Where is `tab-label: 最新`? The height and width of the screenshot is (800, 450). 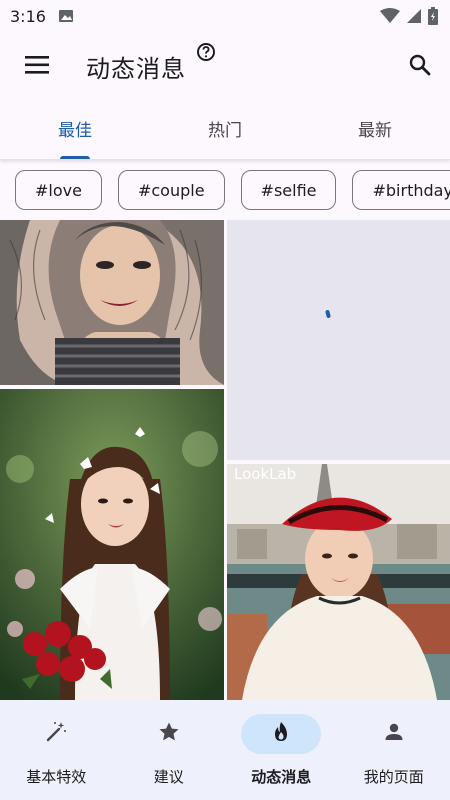
tab-label: 最新 is located at coordinates (375, 131).